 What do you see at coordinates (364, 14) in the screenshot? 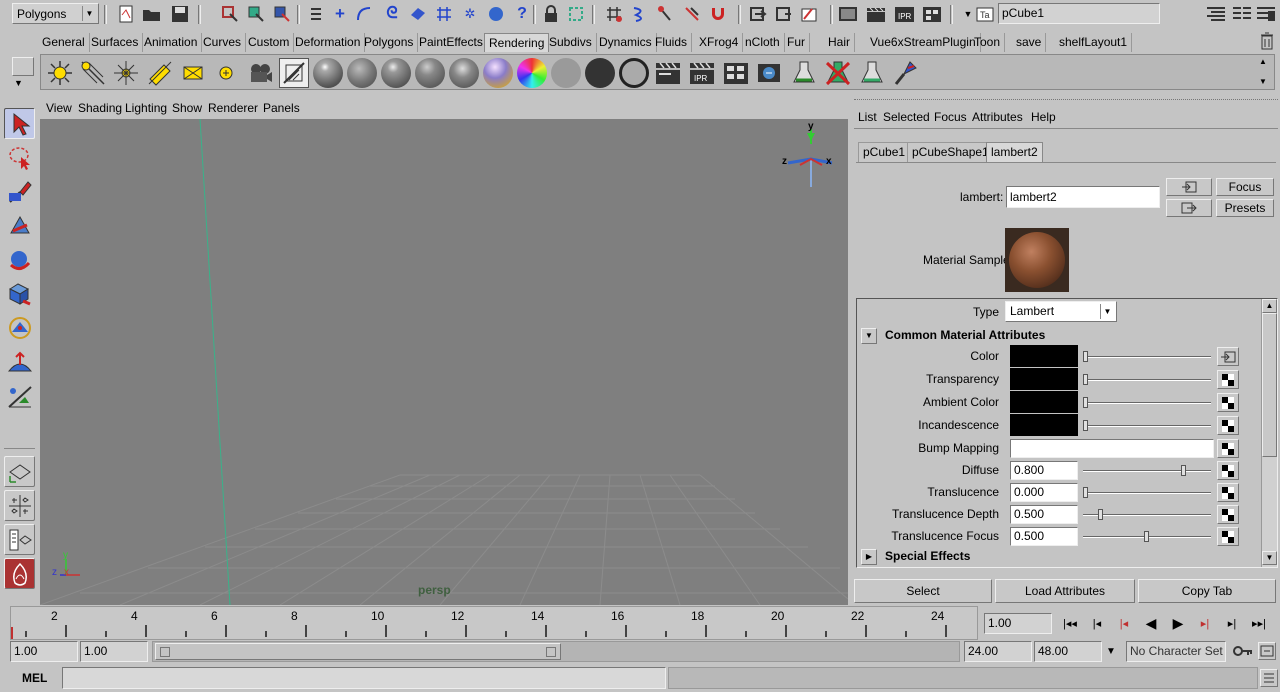
I see `snap-curve-icon` at bounding box center [364, 14].